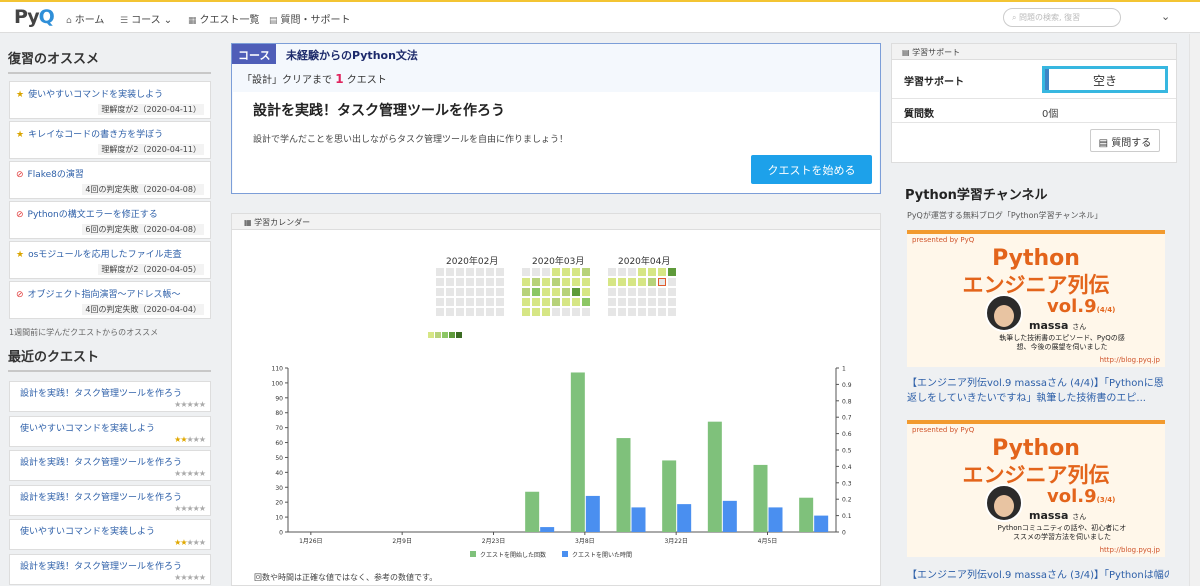  Describe the element at coordinates (1165, 16) in the screenshot. I see `user-menu-chevron-icon: ⌄` at that location.